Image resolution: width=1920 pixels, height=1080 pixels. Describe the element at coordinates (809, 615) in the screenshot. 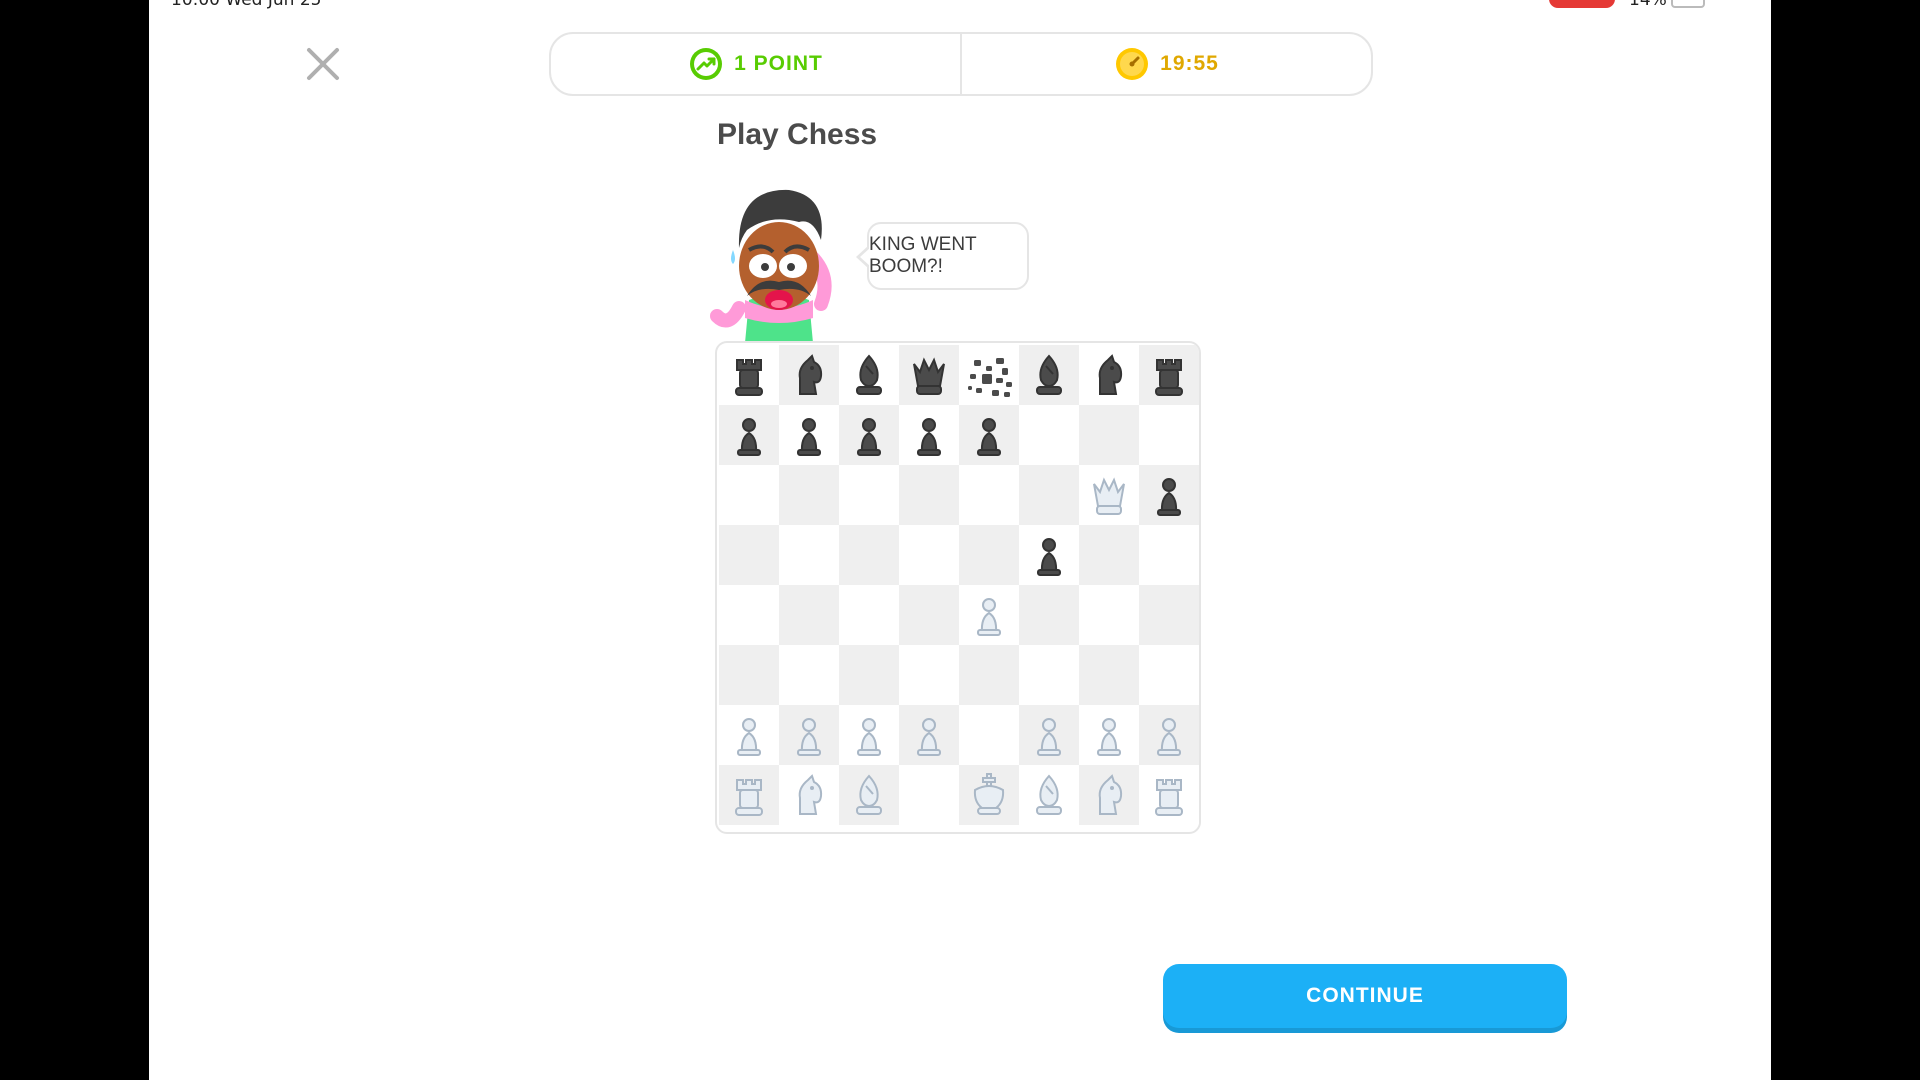

I see `square-b4` at that location.